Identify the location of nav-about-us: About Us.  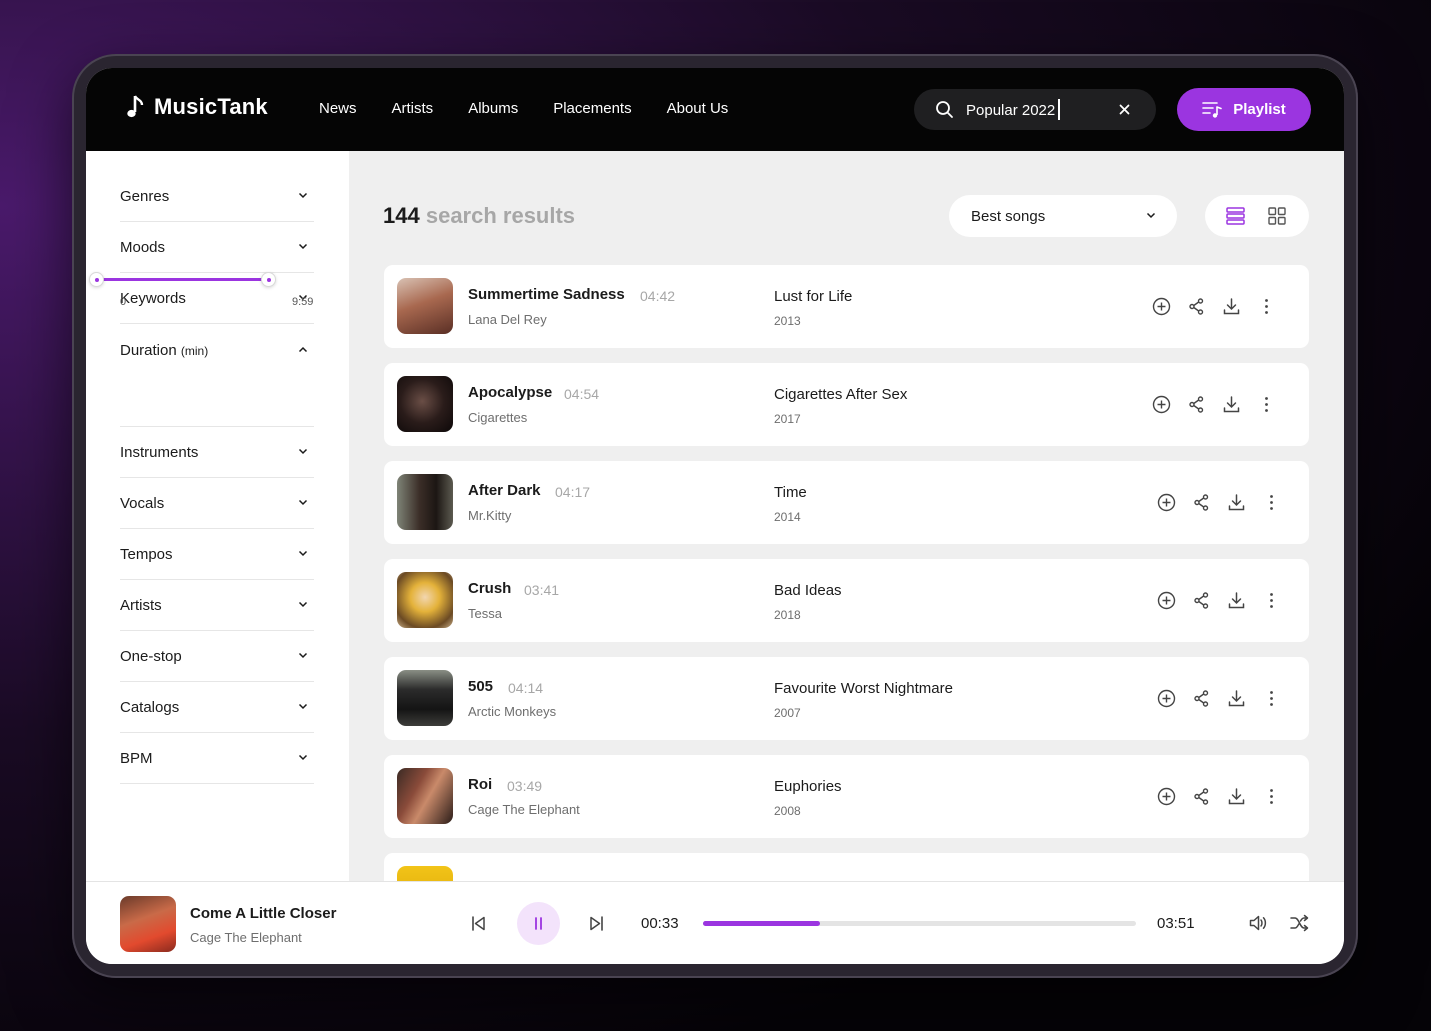
(698, 108).